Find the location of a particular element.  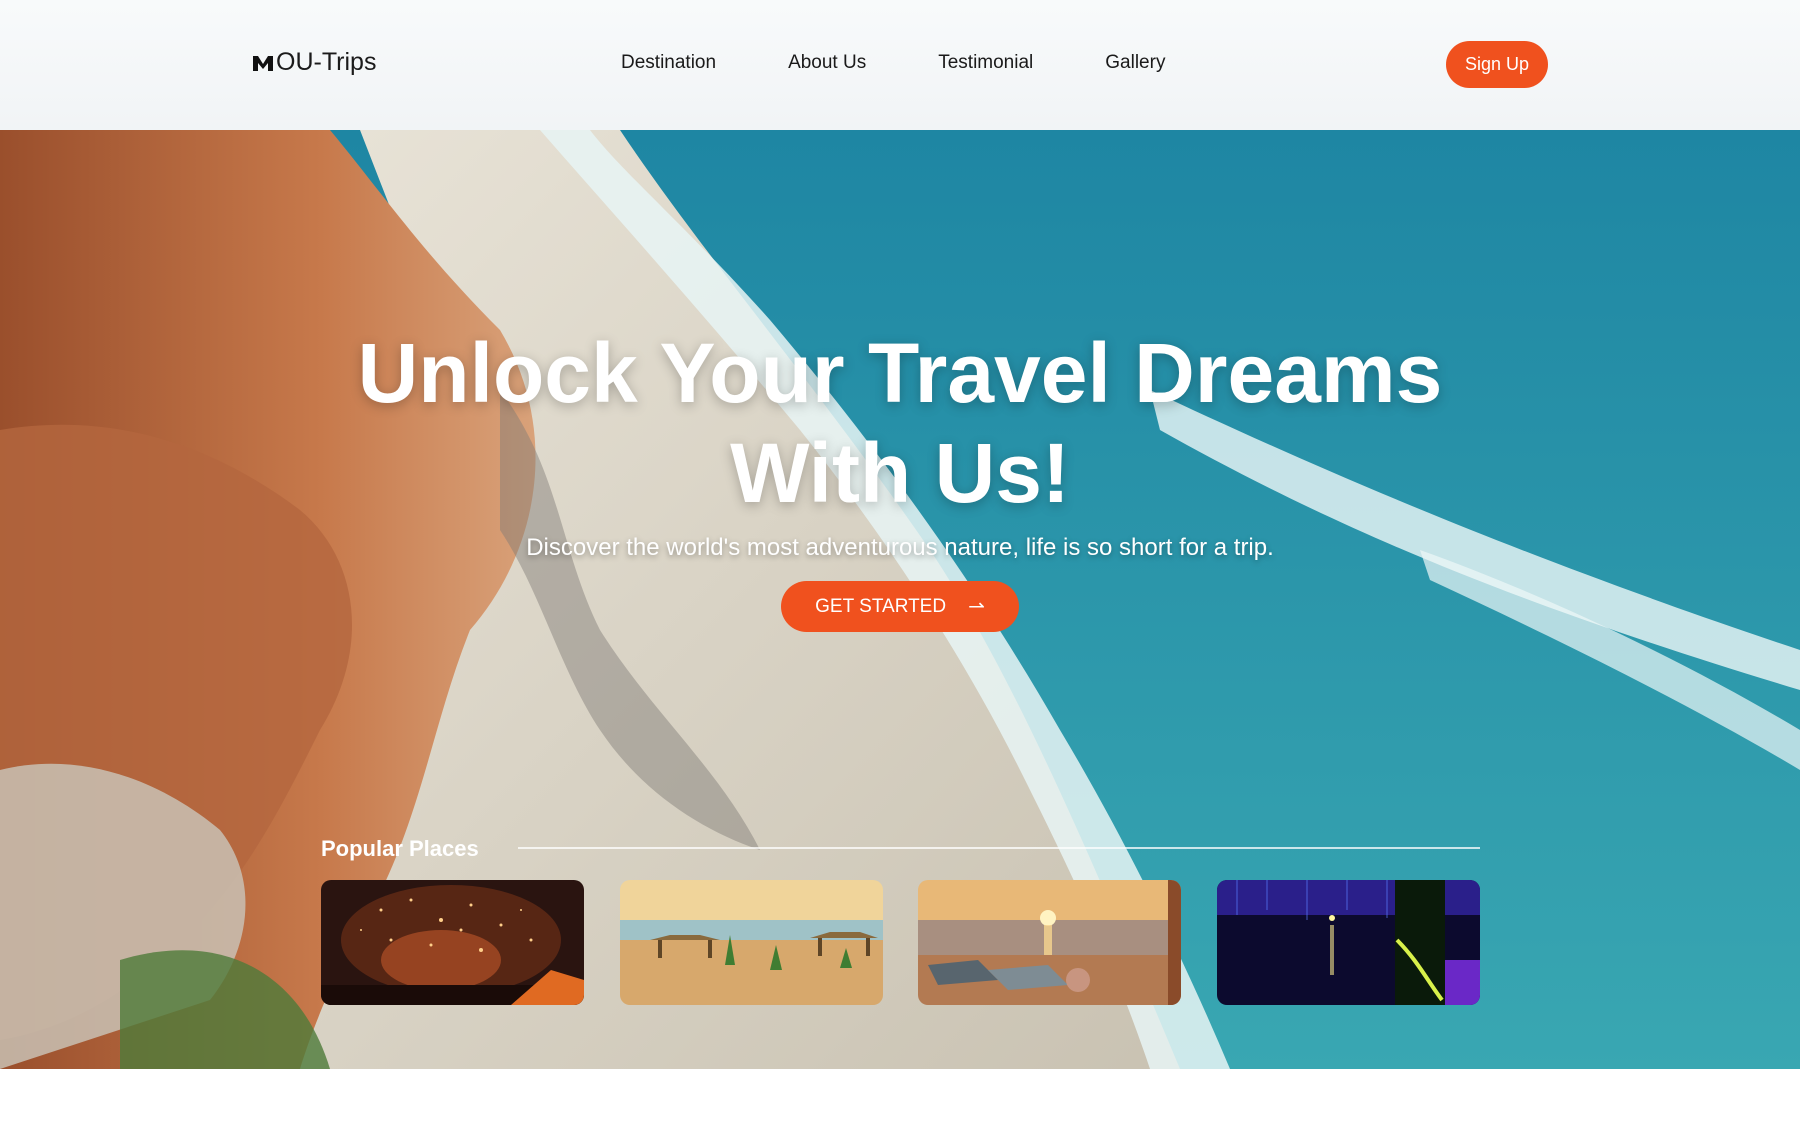

place-card-glowing-night is located at coordinates (1348, 942).